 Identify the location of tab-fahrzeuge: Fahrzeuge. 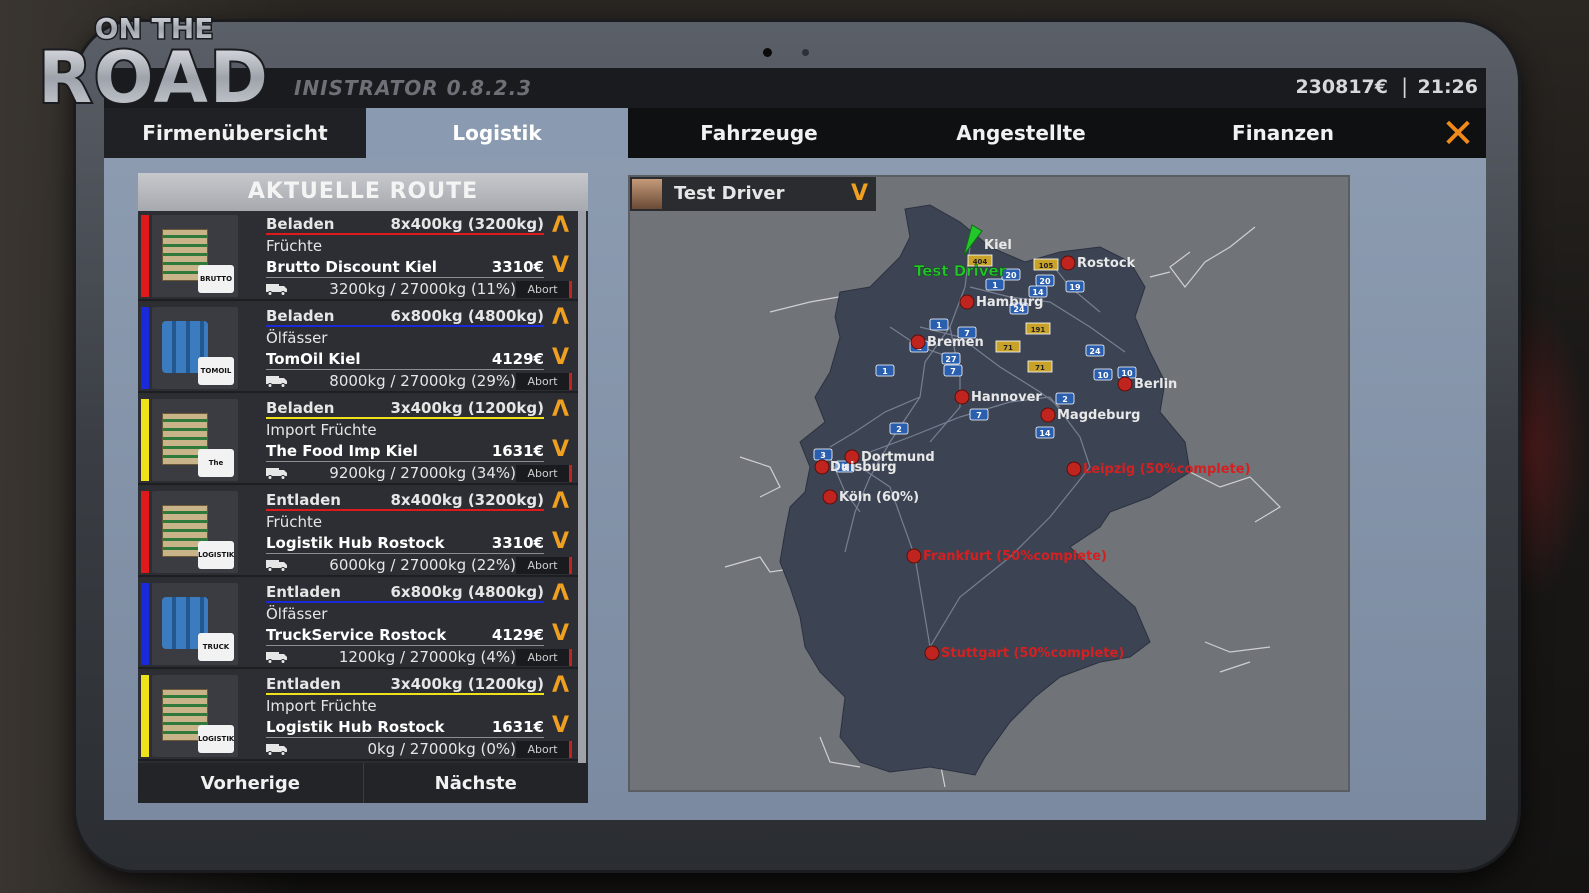
(759, 133).